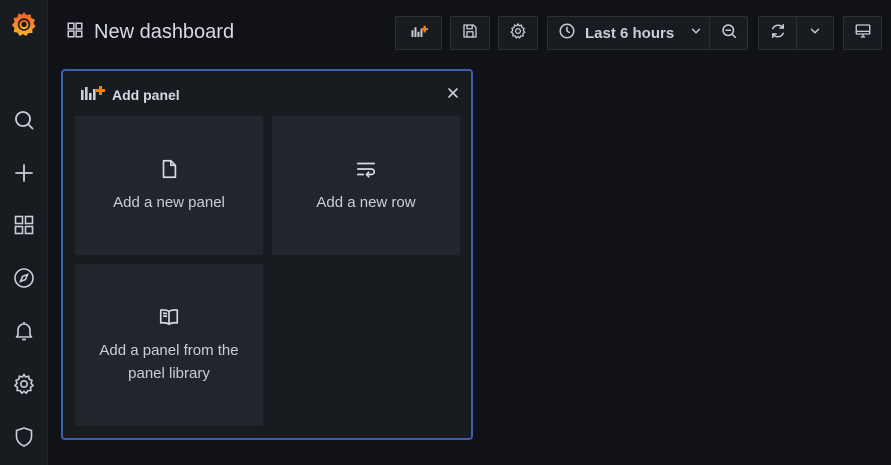  I want to click on close-button, so click(453, 95).